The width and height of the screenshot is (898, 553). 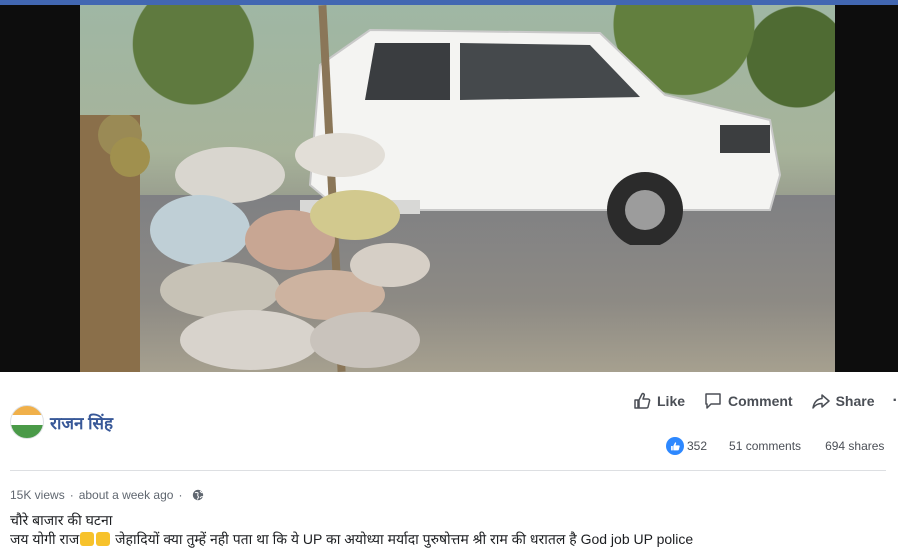 I want to click on like-button: Like, so click(x=658, y=401).